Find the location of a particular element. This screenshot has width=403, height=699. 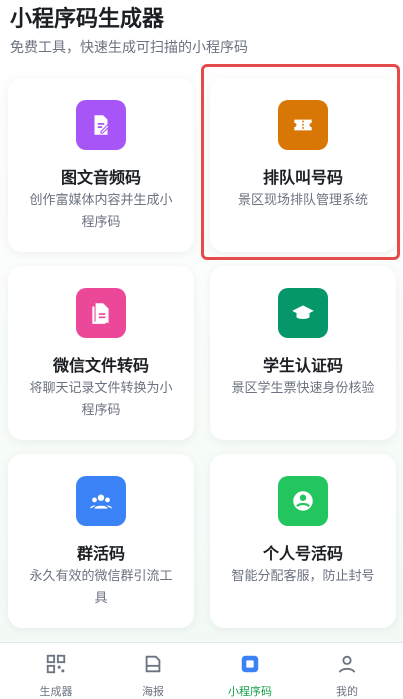

card-queue-number-code: 排队叫号码 景区现场排队管理系统 is located at coordinates (303, 165).